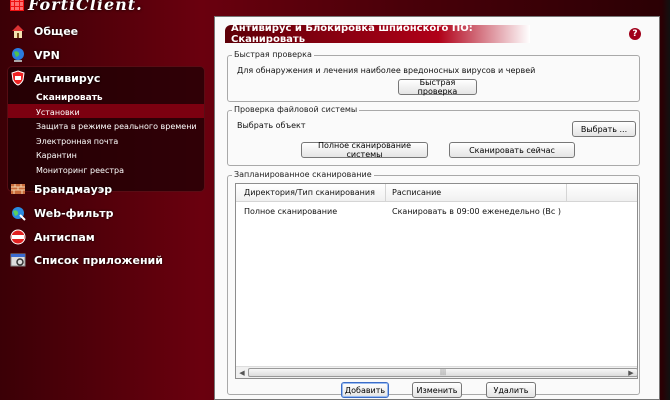 The image size is (670, 400). What do you see at coordinates (476, 211) in the screenshot?
I see `row-schedule-cell: Сканировать в 09:00 еженедельно (Вс )` at bounding box center [476, 211].